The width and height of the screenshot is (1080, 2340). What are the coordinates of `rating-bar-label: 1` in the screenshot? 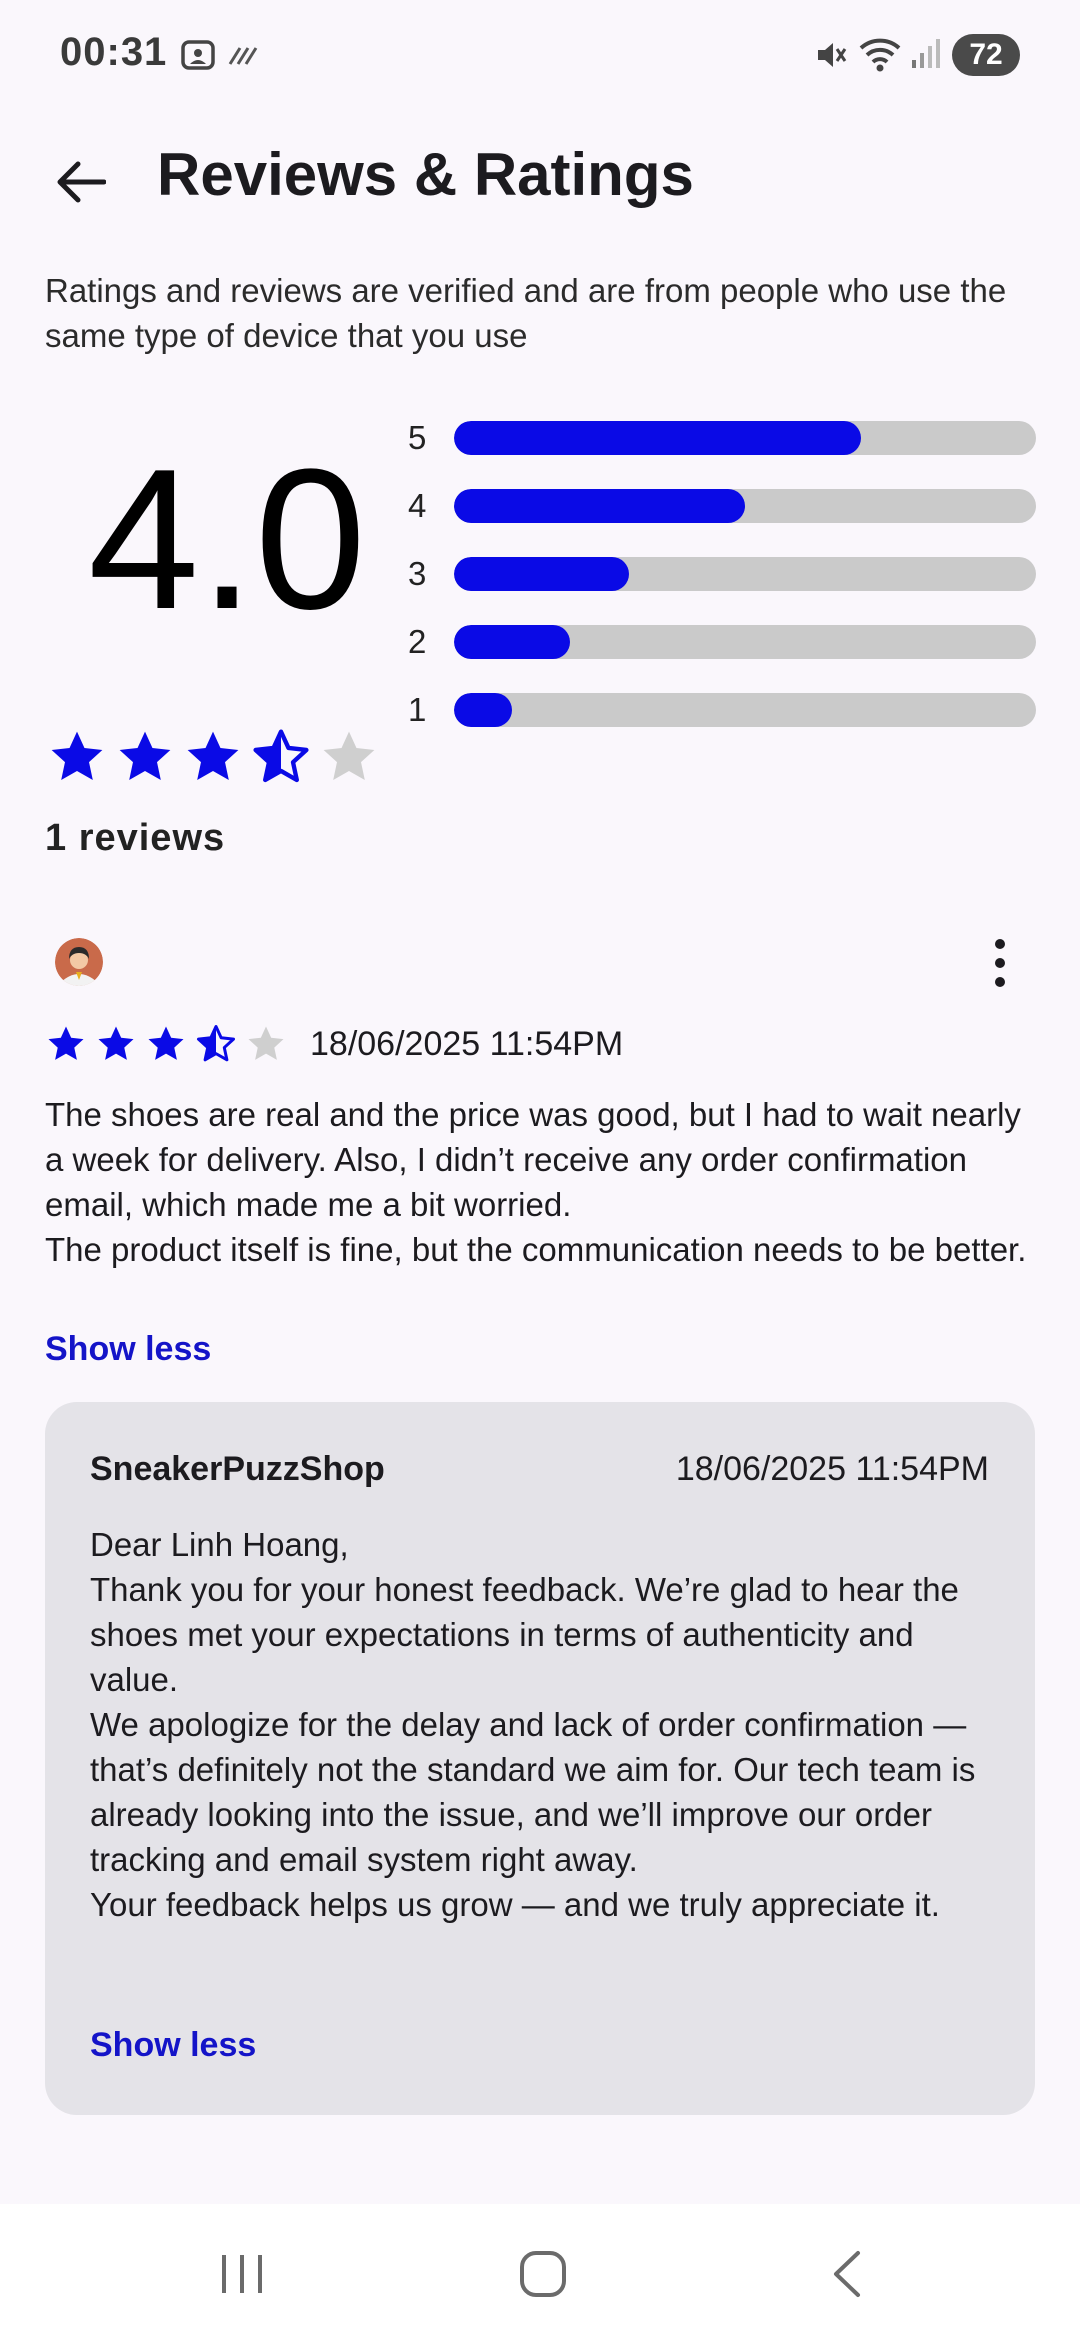 It's located at (417, 709).